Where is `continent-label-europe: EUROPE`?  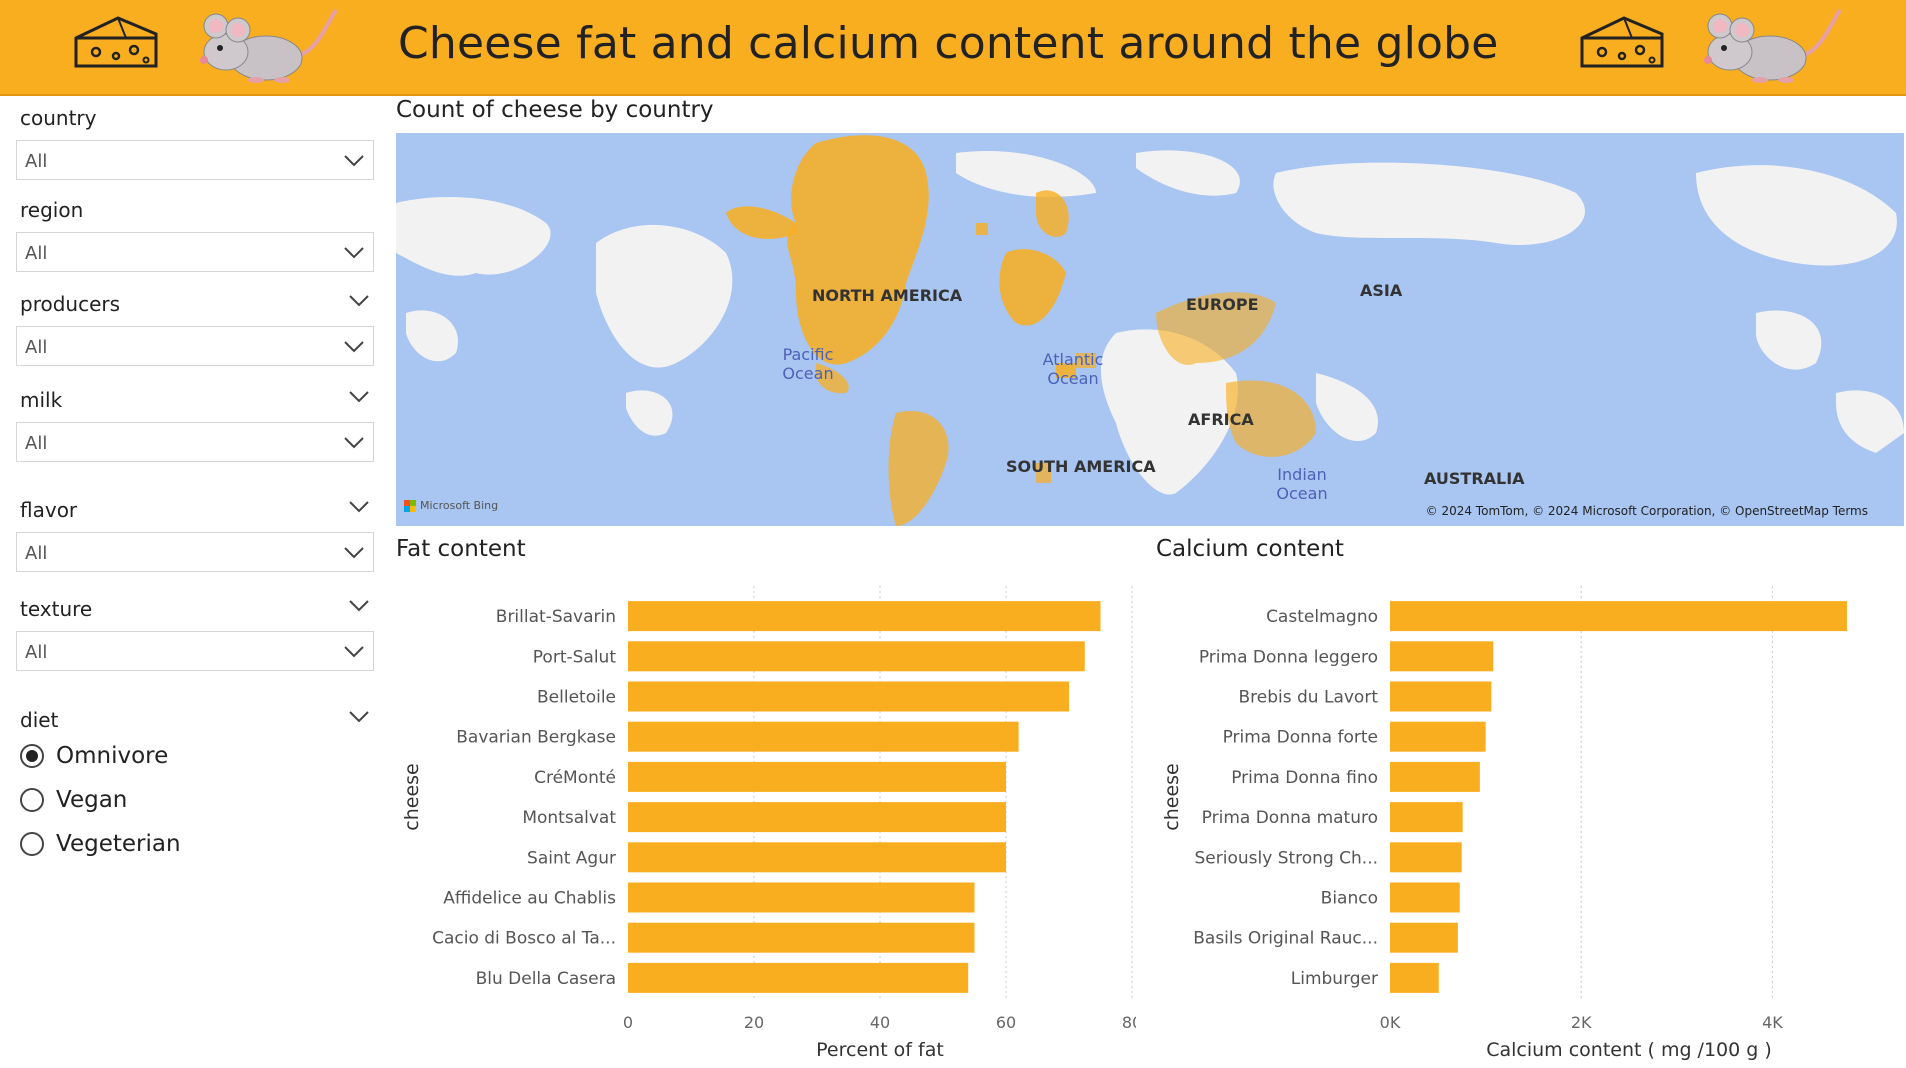 continent-label-europe: EUROPE is located at coordinates (1222, 304).